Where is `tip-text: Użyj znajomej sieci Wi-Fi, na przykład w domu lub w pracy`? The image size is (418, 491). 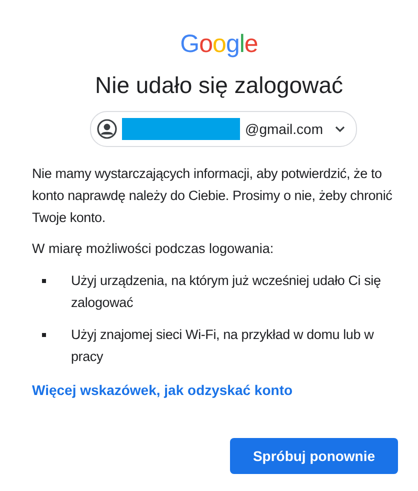
tip-text: Użyj znajomej sieci Wi-Fi, na przykład w domu lub w pracy is located at coordinates (223, 346).